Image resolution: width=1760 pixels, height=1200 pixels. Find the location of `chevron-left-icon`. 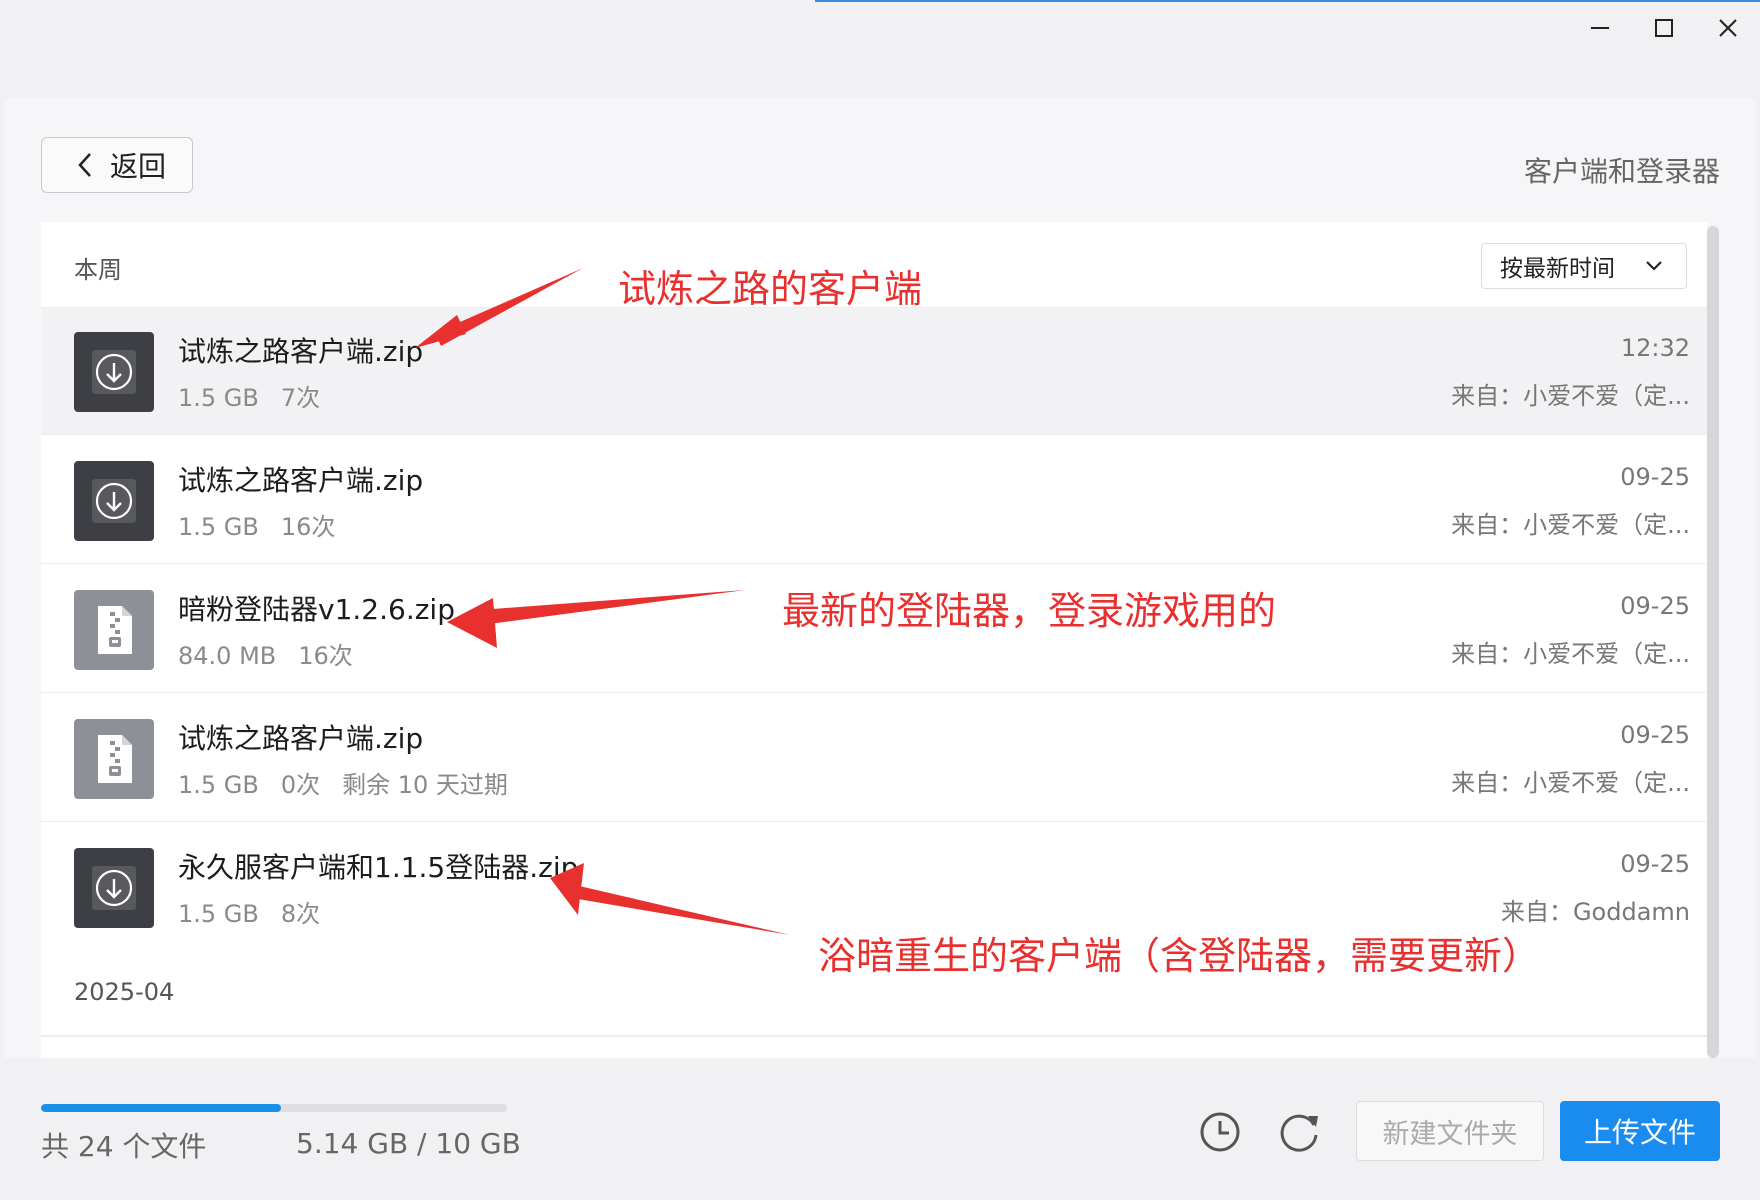

chevron-left-icon is located at coordinates (84, 165).